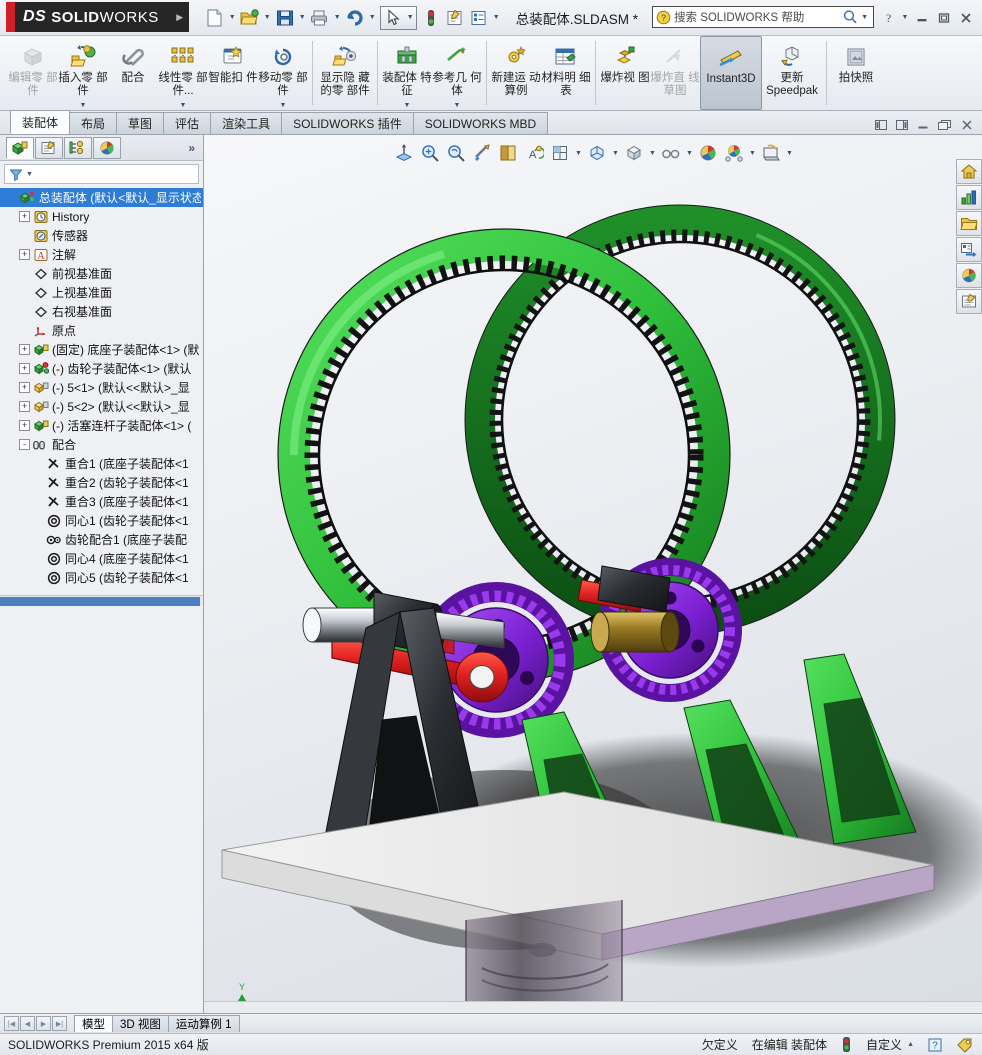 This screenshot has width=982, height=1055. What do you see at coordinates (969, 249) in the screenshot?
I see `view-palette-icon` at bounding box center [969, 249].